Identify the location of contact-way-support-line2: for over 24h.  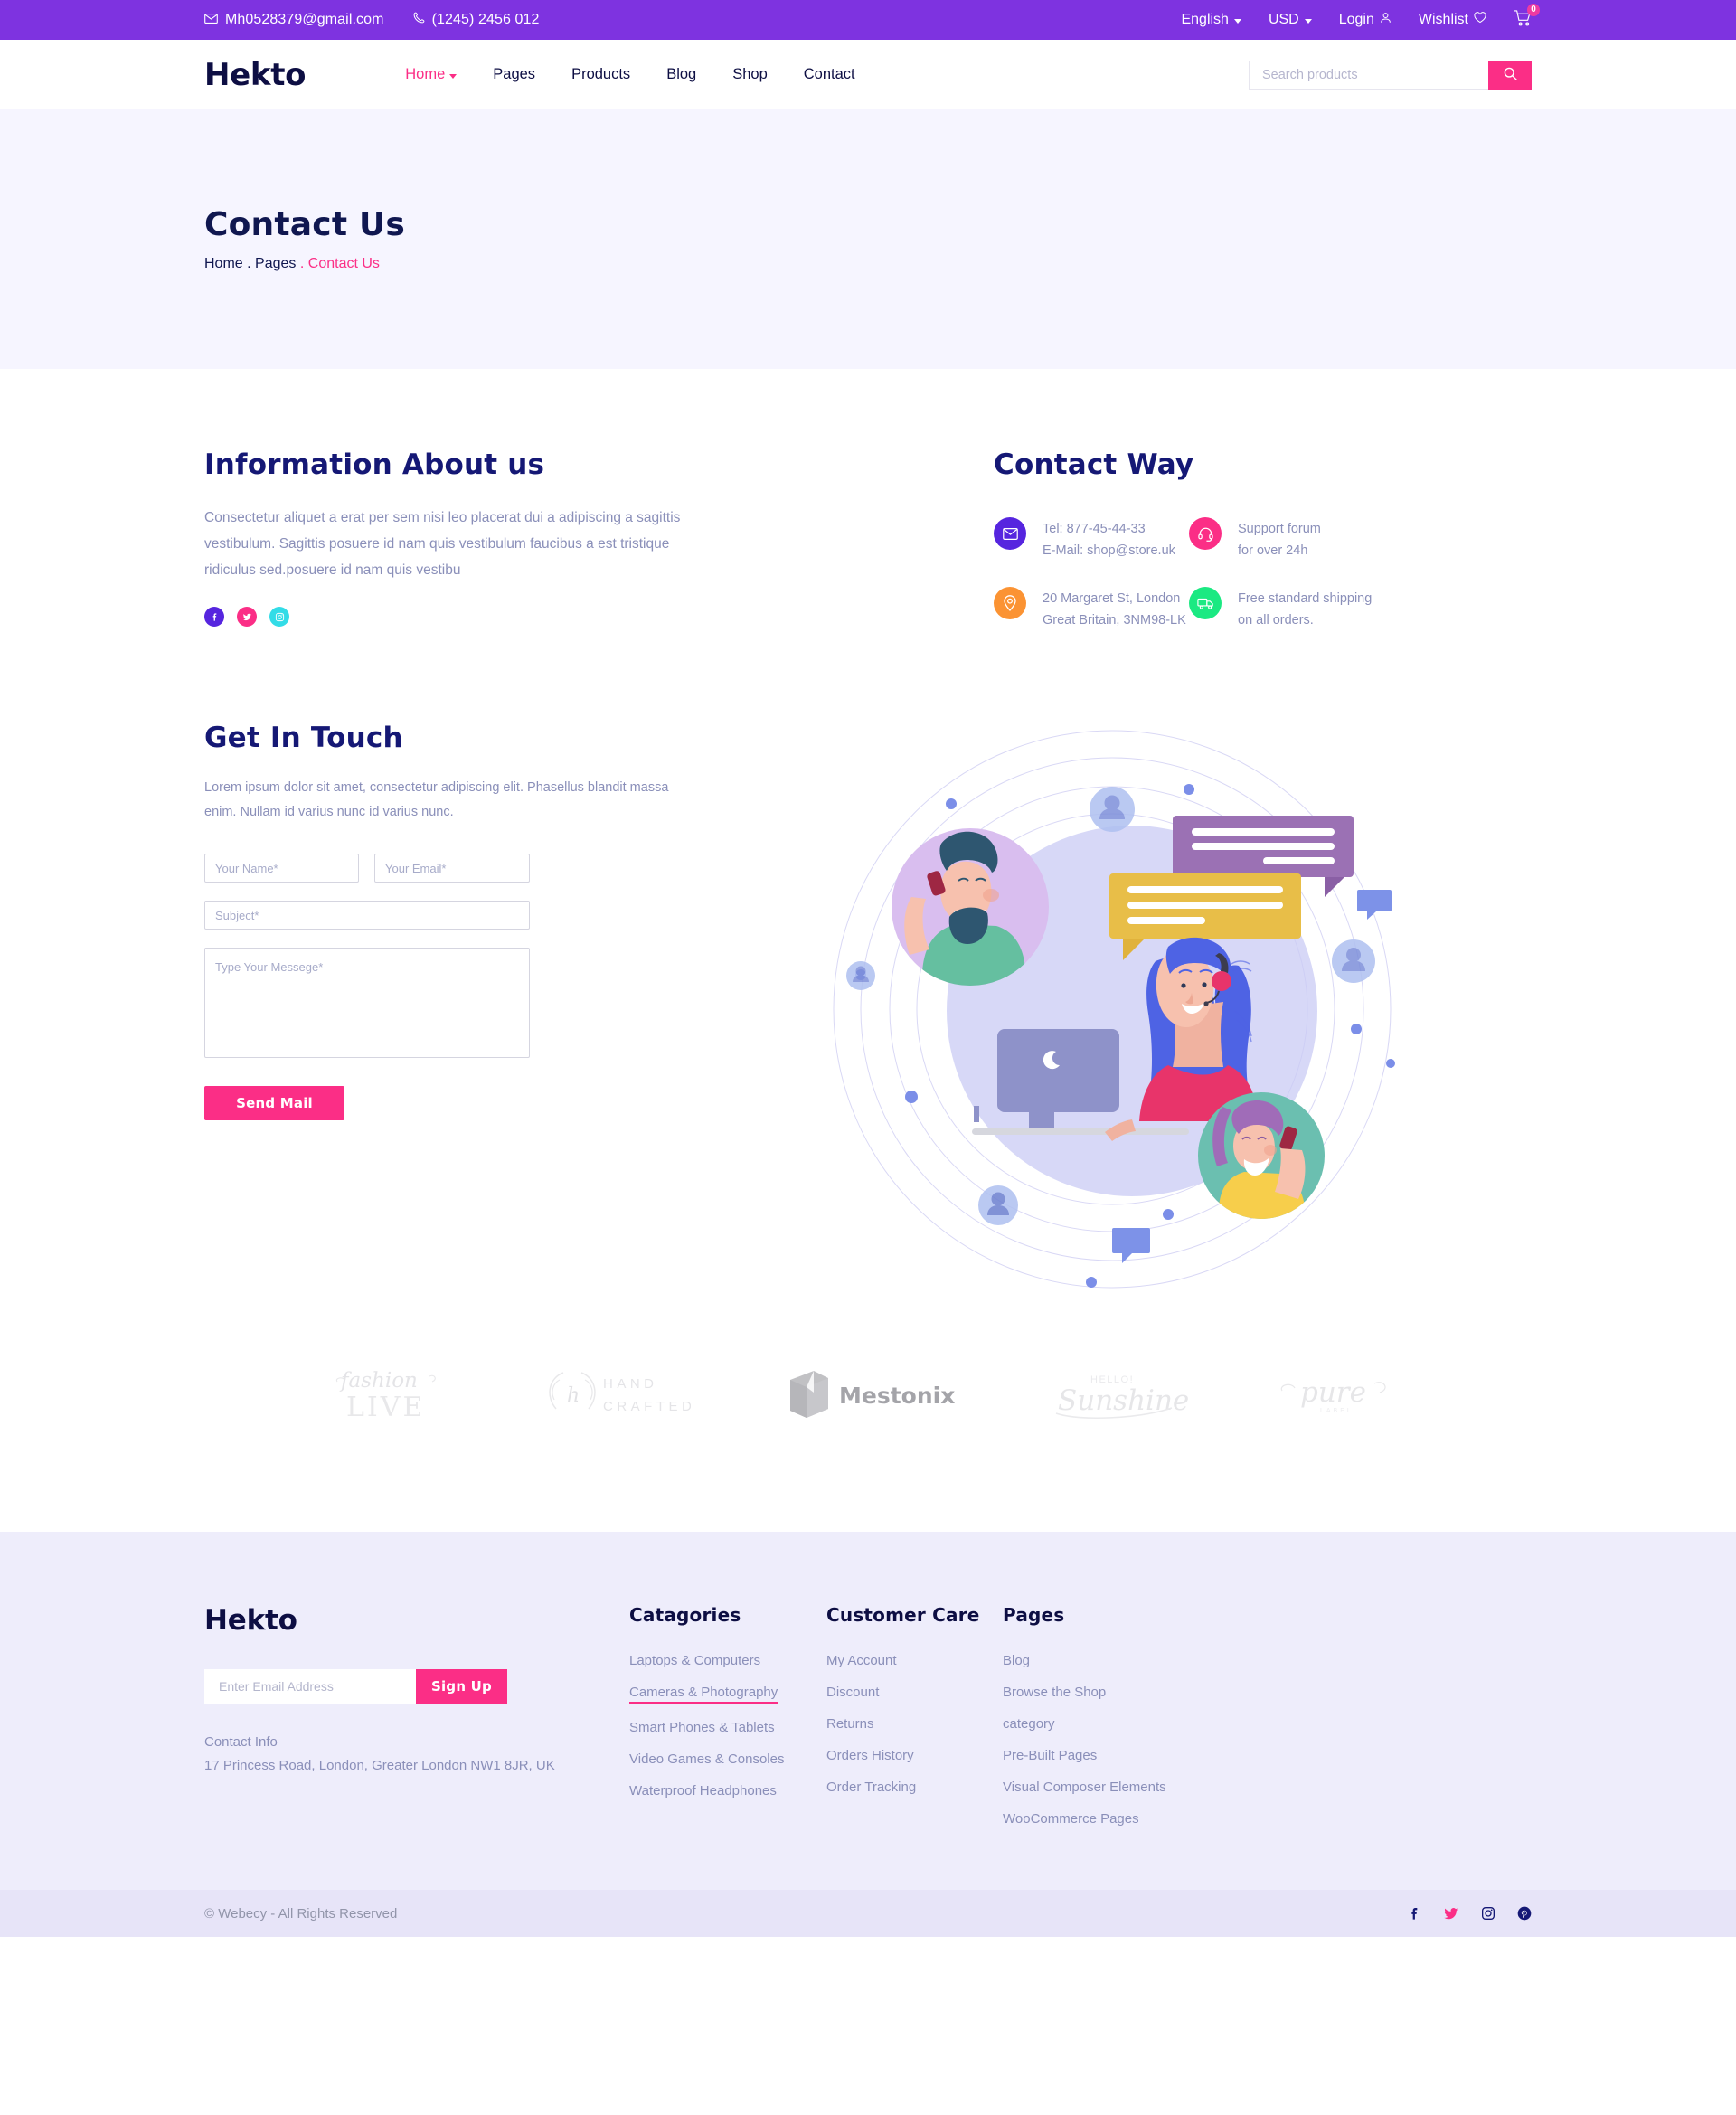
(1273, 550).